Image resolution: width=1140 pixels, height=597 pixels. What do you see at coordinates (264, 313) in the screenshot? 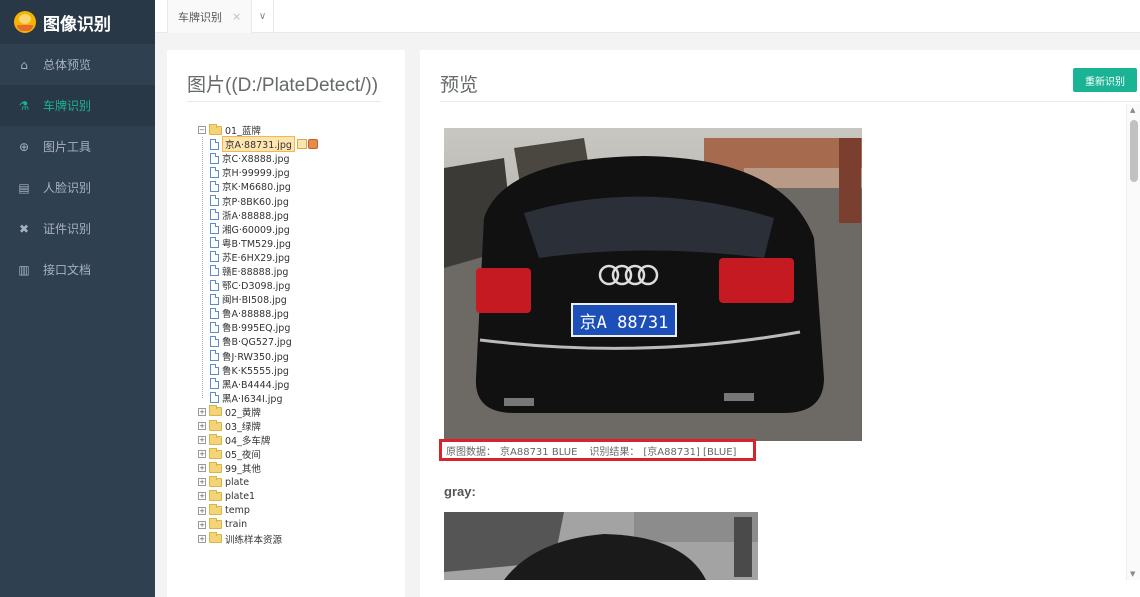
I see `tree-file-node: 鲁A·88888.jpg` at bounding box center [264, 313].